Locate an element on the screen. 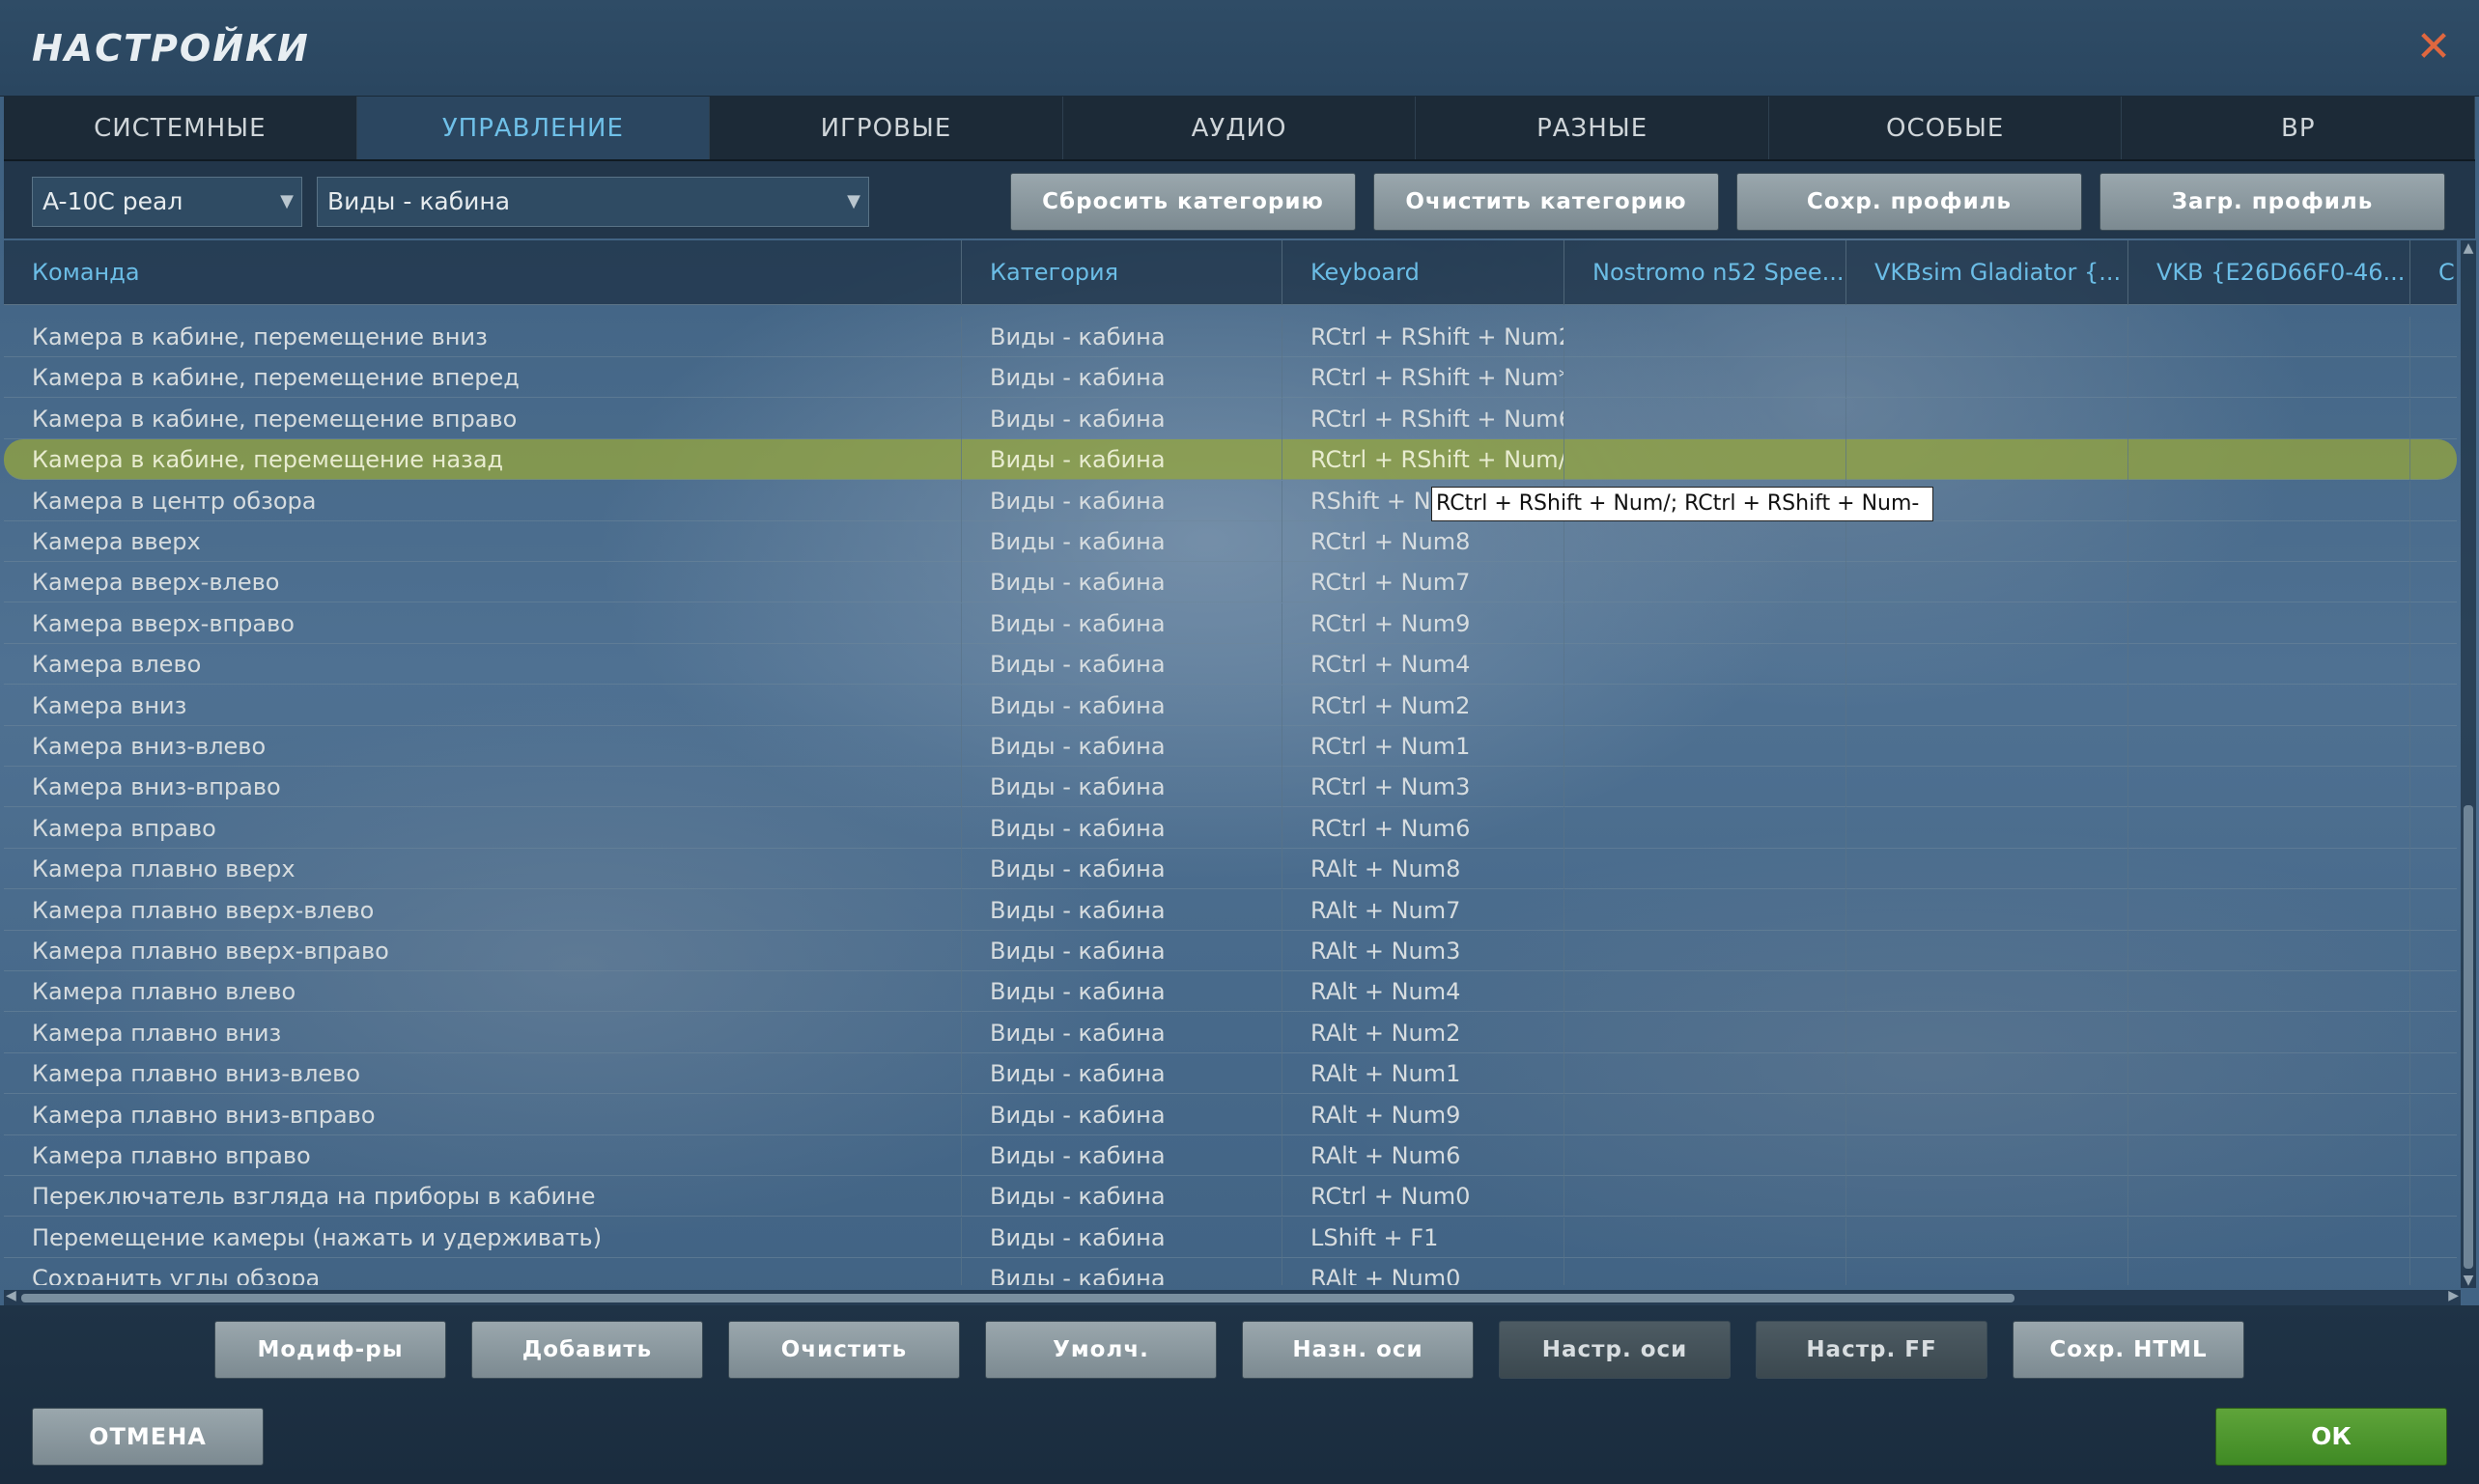 The image size is (2479, 1484). column-header-category: Категория is located at coordinates (1122, 273).